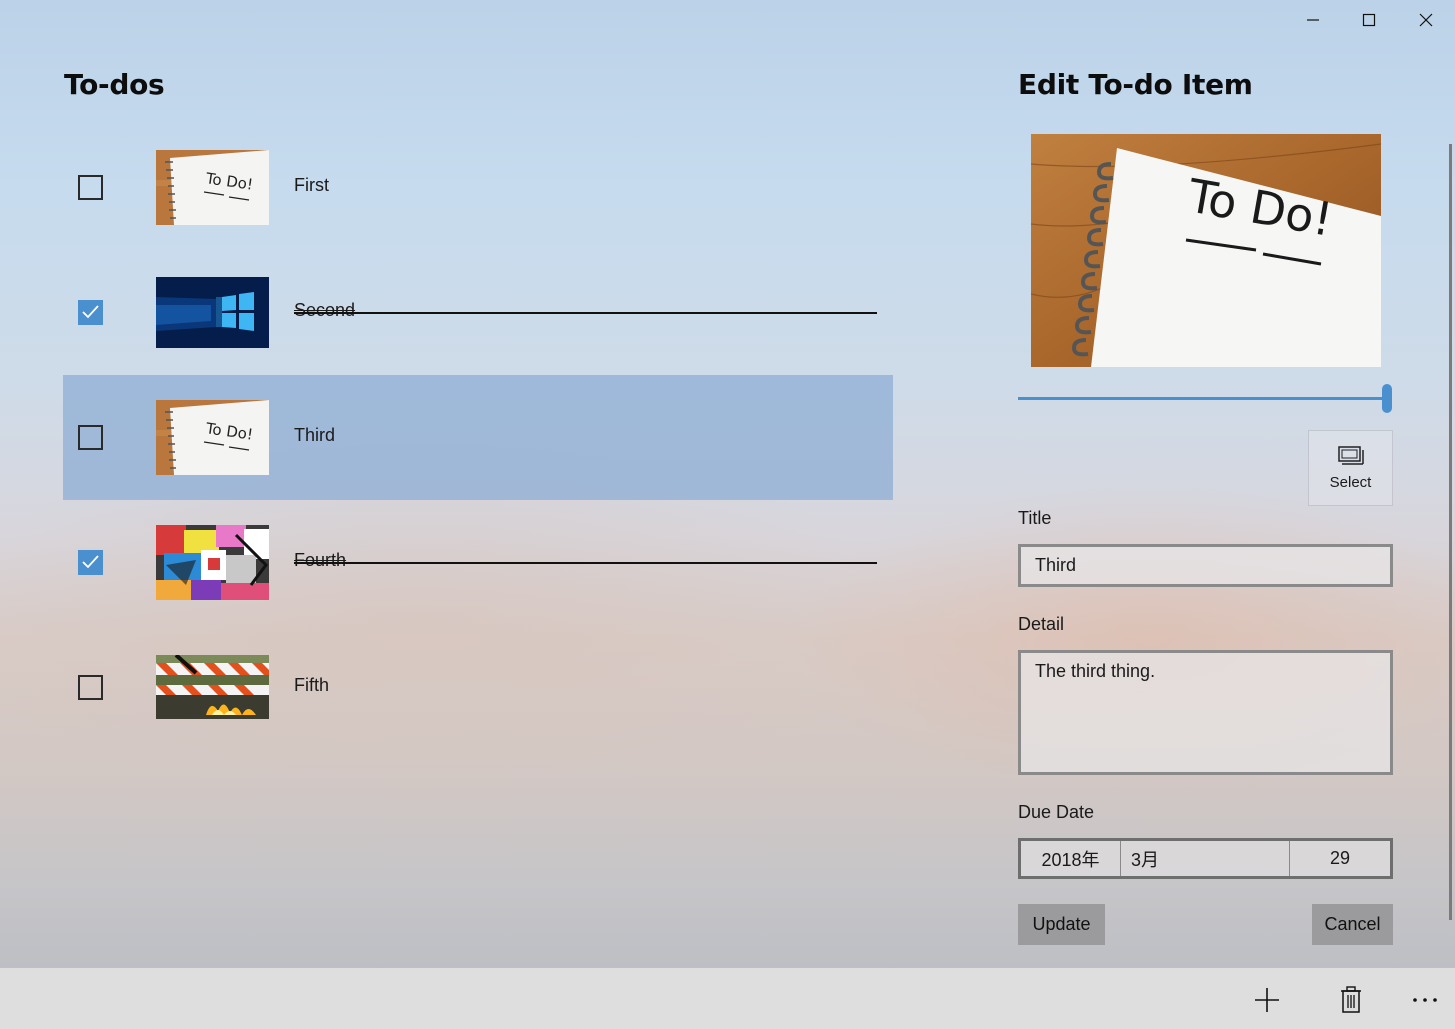 The width and height of the screenshot is (1455, 1029). I want to click on maximize-icon, so click(1369, 20).